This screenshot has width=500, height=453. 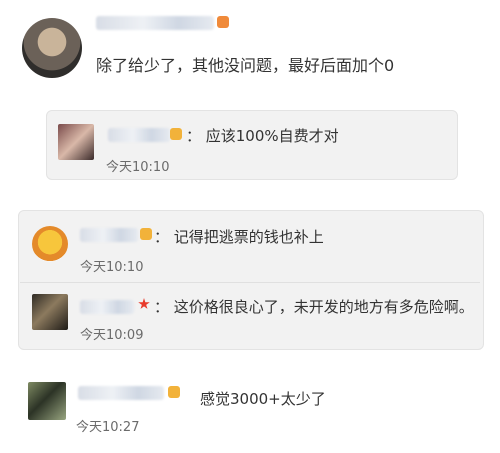 I want to click on reply-time-4: 今天10:27, so click(x=108, y=427).